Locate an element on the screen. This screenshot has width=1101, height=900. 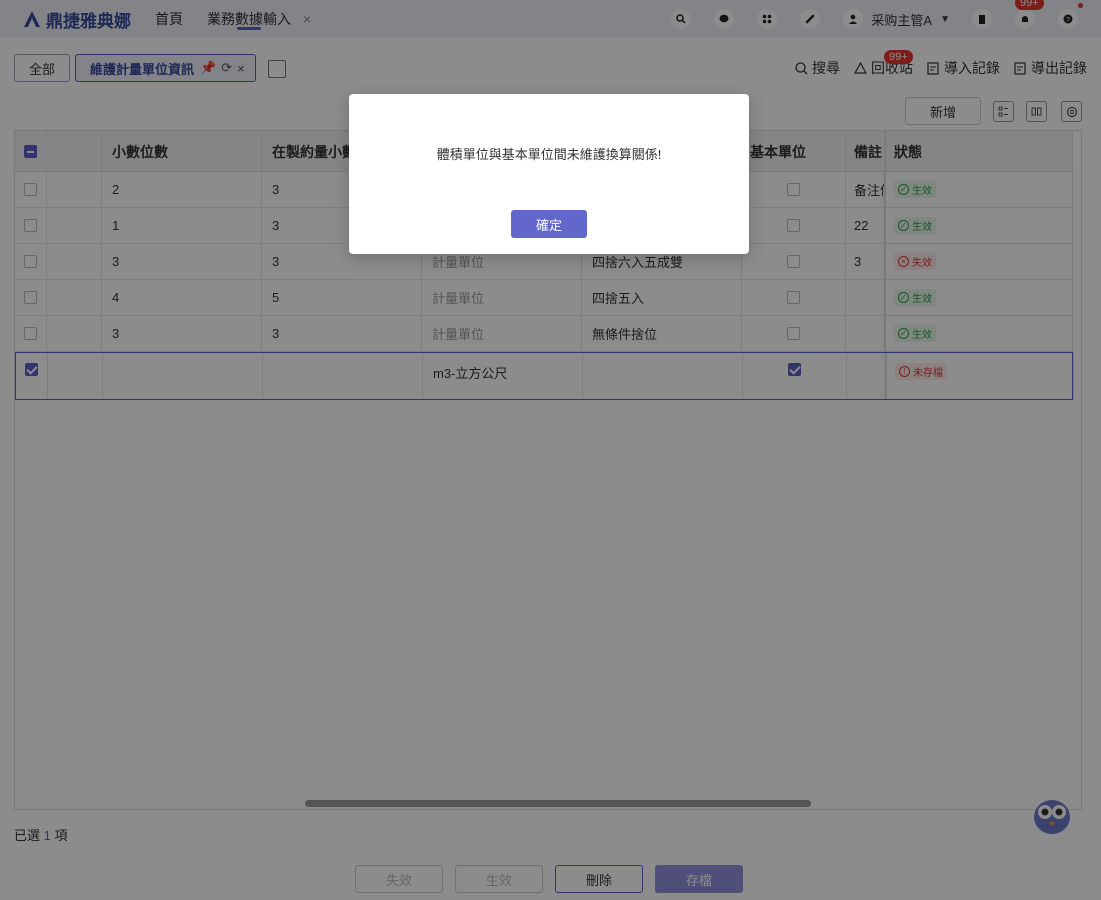
alert-message: 體積單位與基本單位間未維護換算關係! is located at coordinates (549, 154).